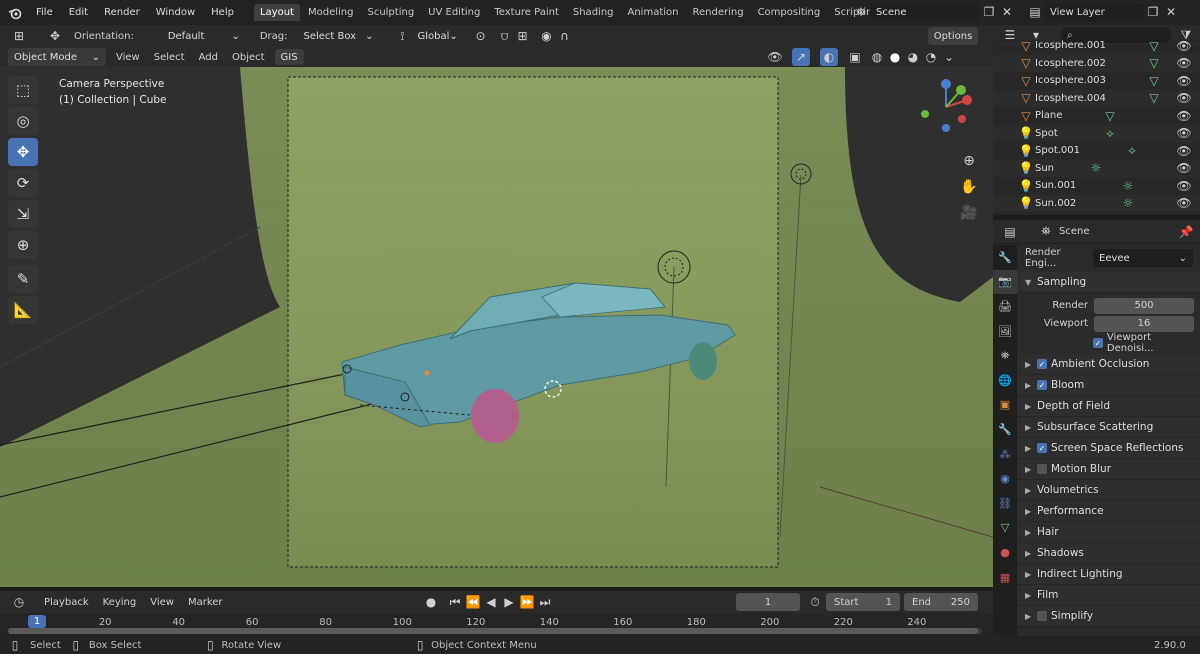 The width and height of the screenshot is (1200, 654). Describe the element at coordinates (863, 602) in the screenshot. I see `start-frame-field: Start 1` at that location.